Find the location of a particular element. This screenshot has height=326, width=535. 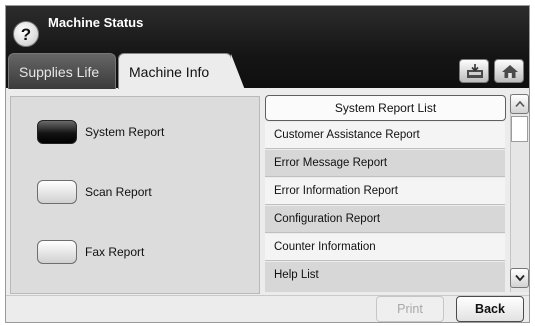

scan-report-button is located at coordinates (57, 192).